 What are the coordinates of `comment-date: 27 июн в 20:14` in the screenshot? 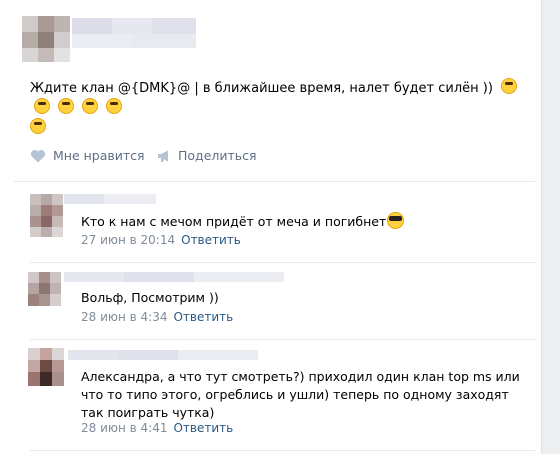 It's located at (128, 240).